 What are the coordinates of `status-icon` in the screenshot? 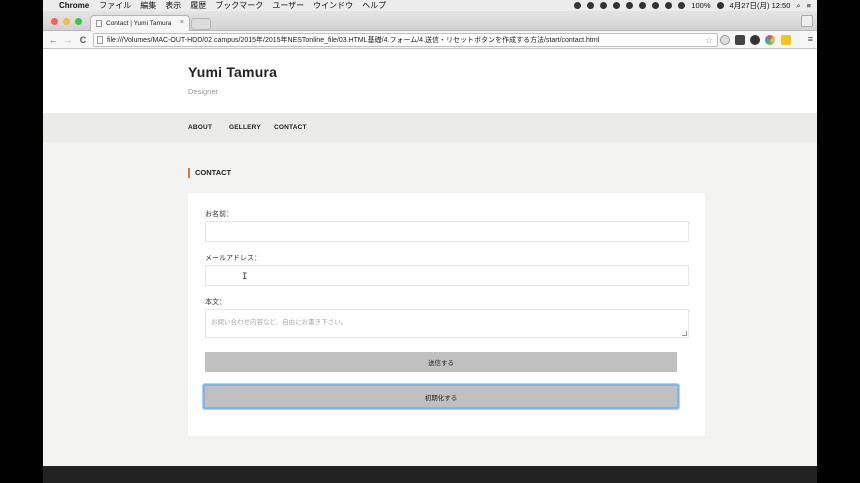 It's located at (578, 5).